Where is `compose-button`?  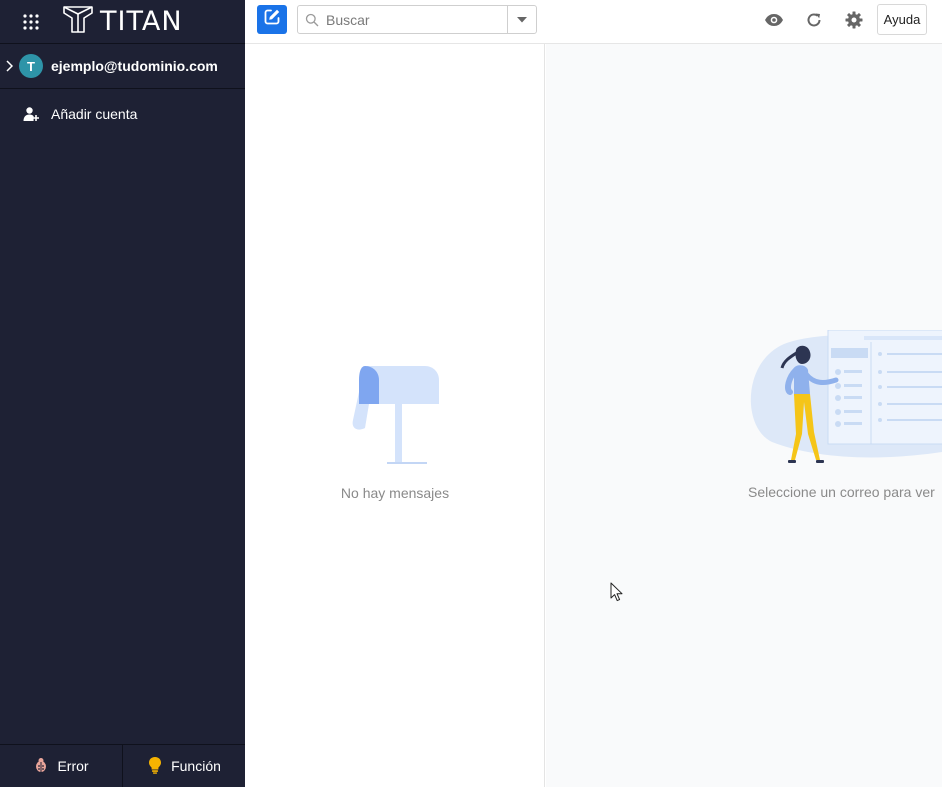
compose-button is located at coordinates (272, 19).